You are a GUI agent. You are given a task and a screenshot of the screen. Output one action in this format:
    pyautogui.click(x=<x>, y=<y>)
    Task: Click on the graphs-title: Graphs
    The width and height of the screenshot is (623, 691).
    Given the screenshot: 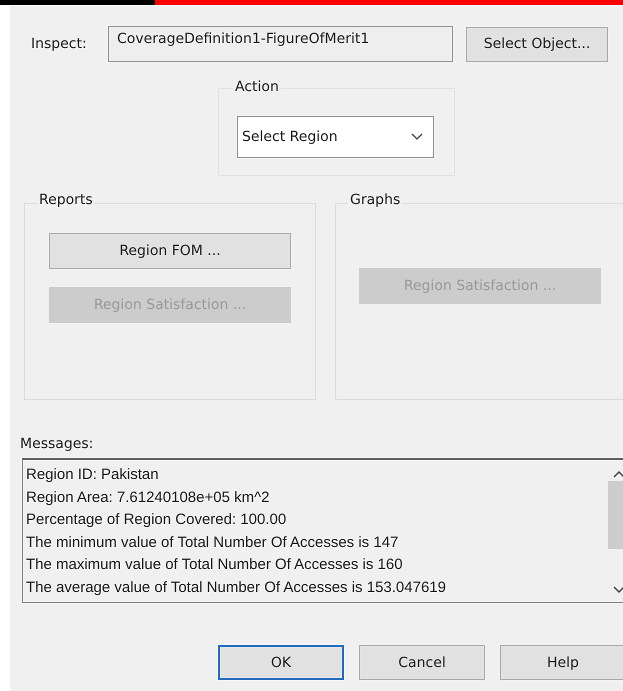 What is the action you would take?
    pyautogui.click(x=375, y=200)
    